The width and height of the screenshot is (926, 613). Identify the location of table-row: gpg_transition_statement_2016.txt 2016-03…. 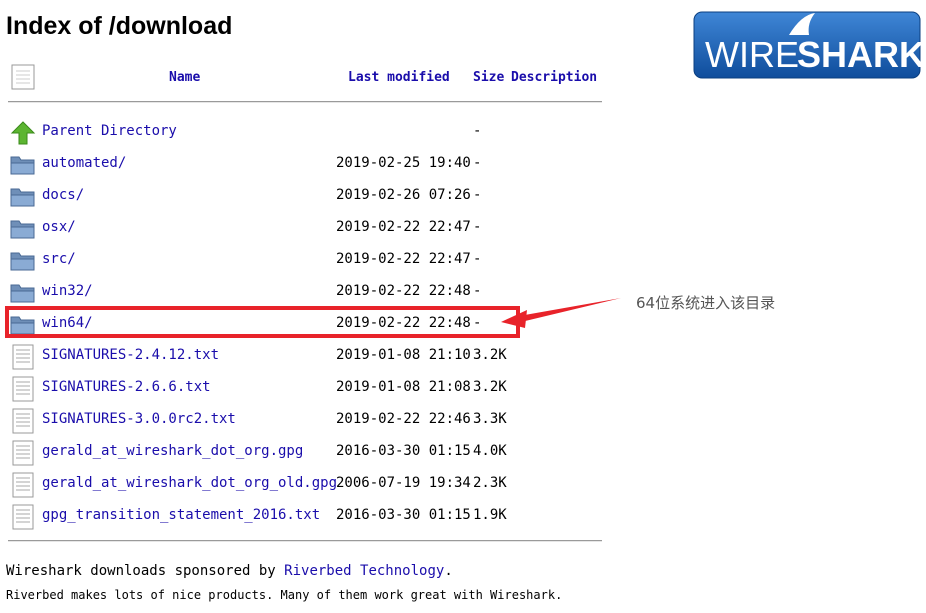
(305, 516).